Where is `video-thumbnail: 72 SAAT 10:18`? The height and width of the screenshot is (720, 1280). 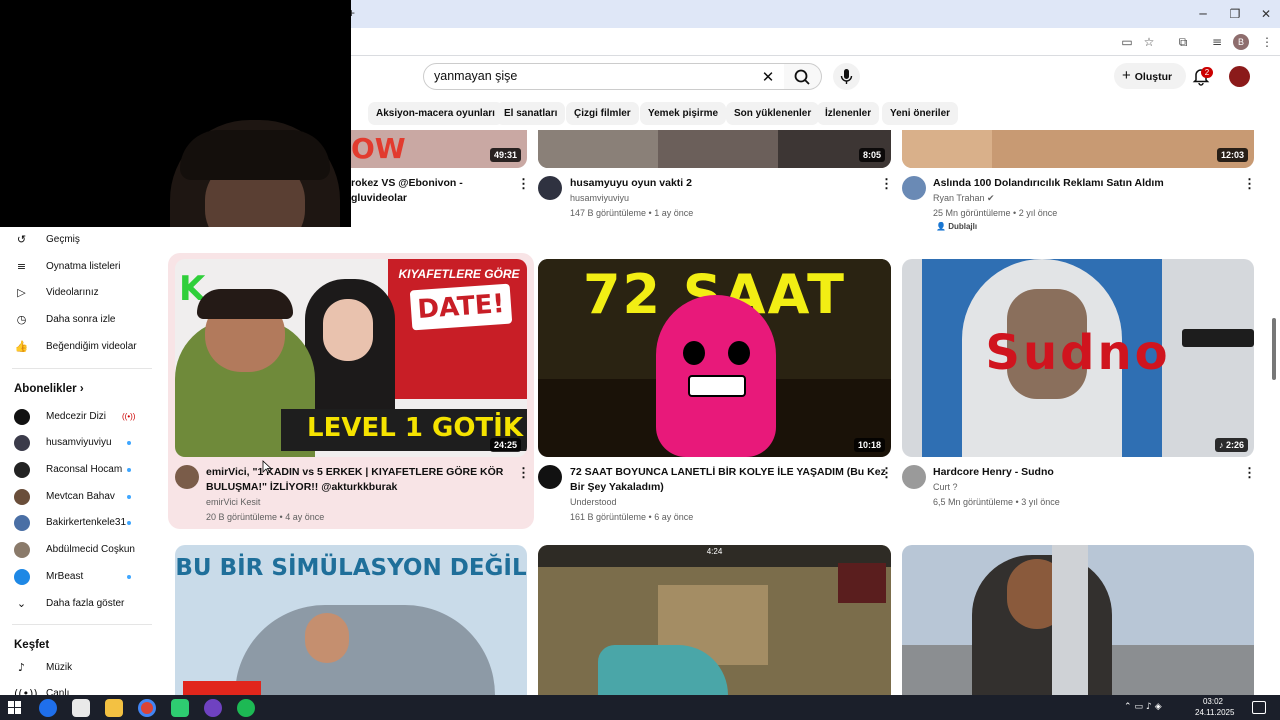
video-thumbnail: 72 SAAT 10:18 is located at coordinates (714, 358).